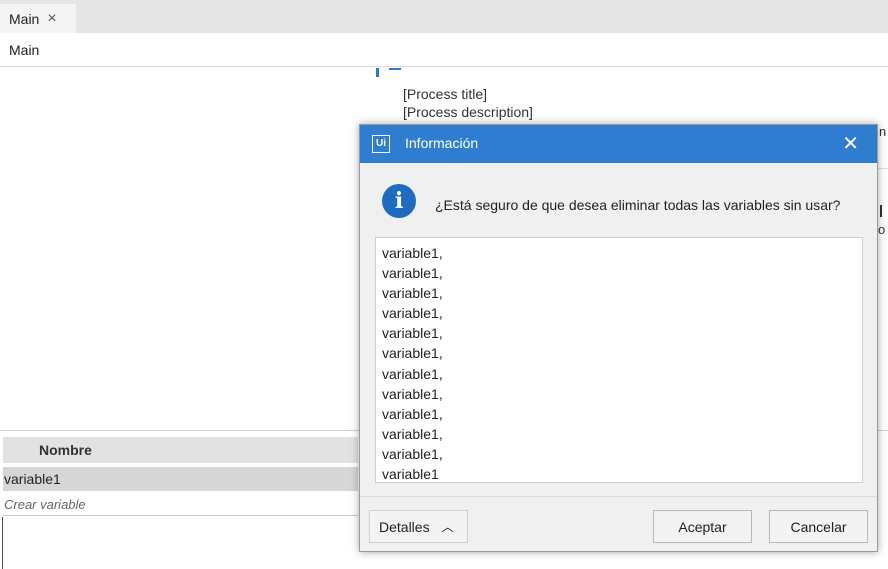  What do you see at coordinates (883, 131) in the screenshot?
I see `clipped-text: n` at bounding box center [883, 131].